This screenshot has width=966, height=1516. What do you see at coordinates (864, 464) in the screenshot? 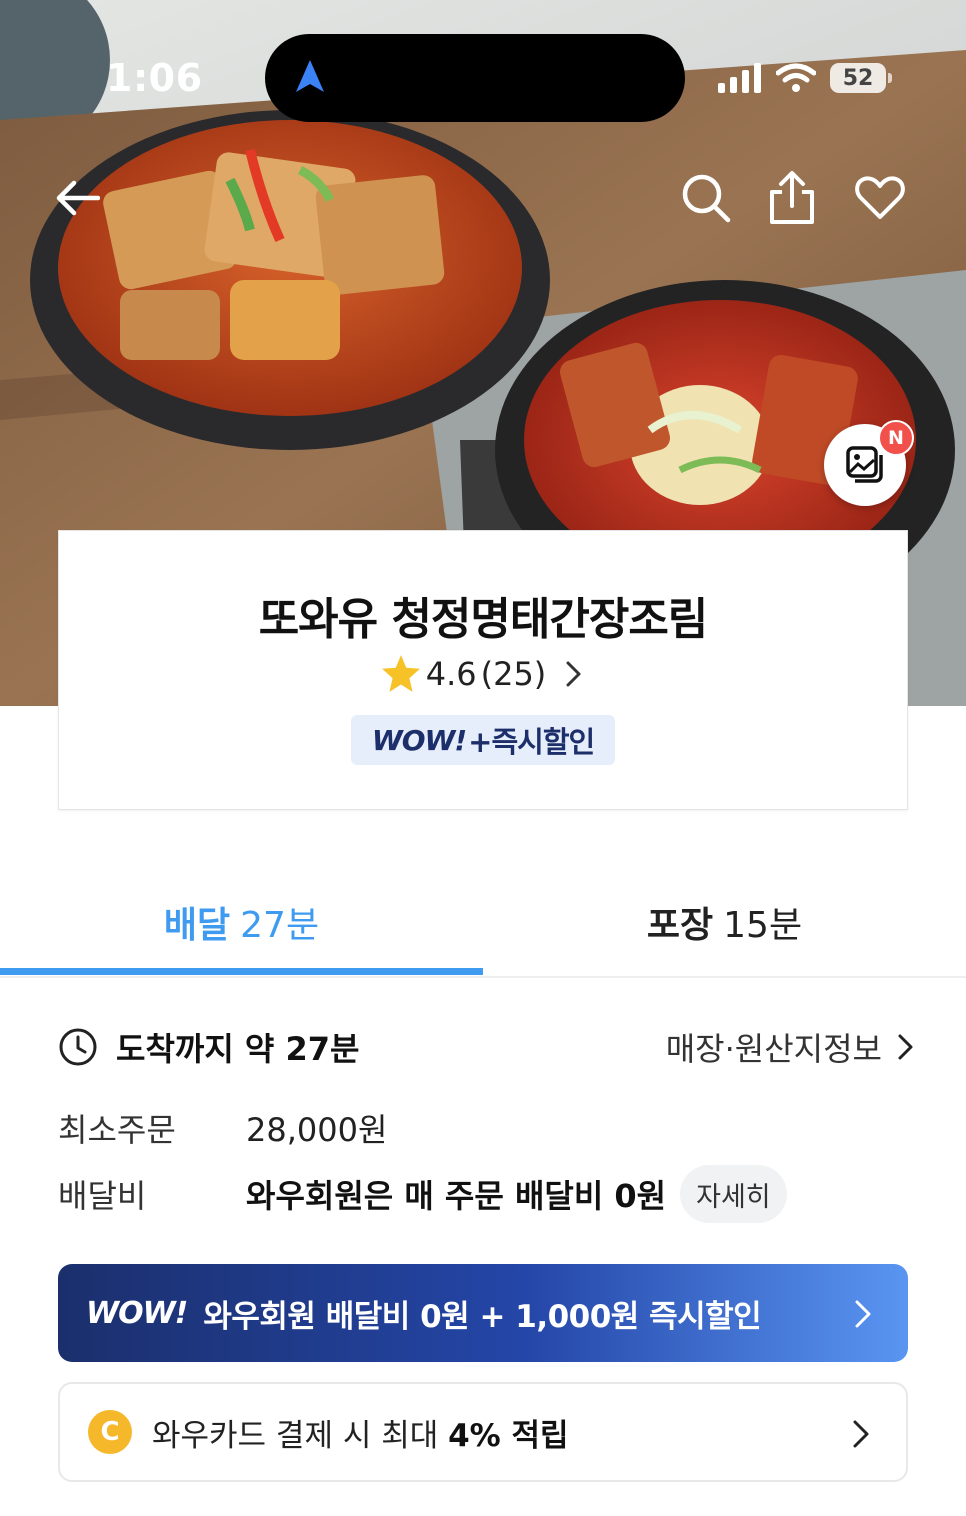
I see `image-gallery-icon` at bounding box center [864, 464].